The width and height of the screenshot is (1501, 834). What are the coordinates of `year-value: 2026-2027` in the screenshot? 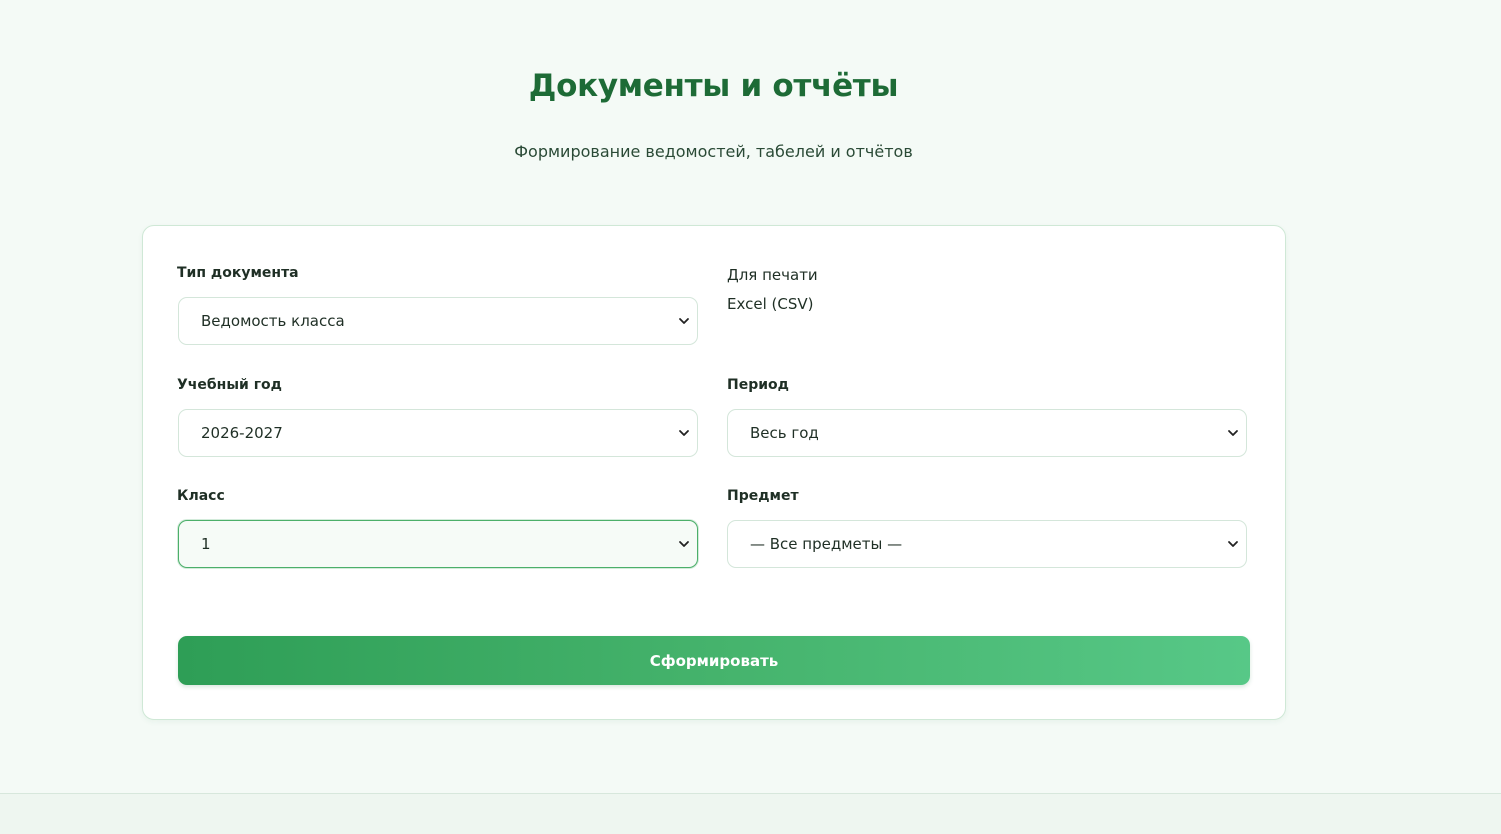 It's located at (242, 433).